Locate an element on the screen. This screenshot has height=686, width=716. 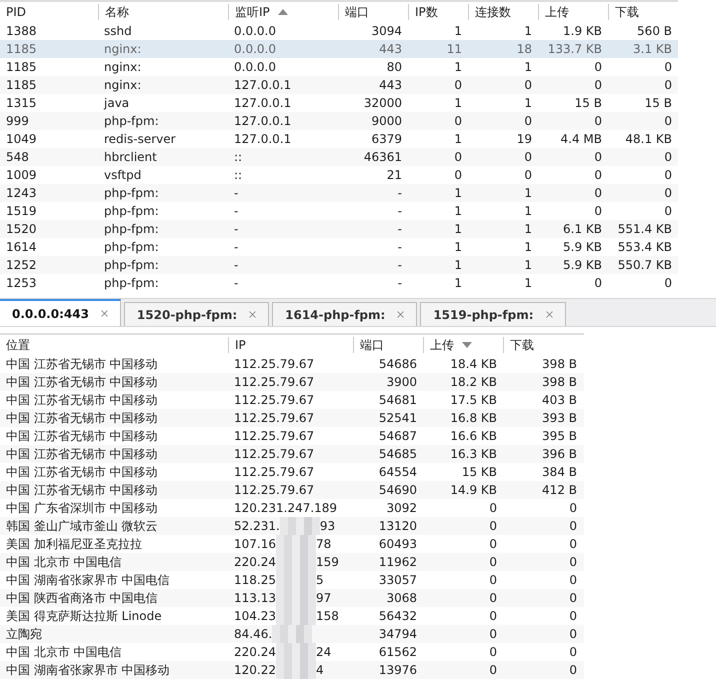
process-row: 1252 php-fpm: - - 1 1 5.9 KB 550.7 KB is located at coordinates (339, 265).